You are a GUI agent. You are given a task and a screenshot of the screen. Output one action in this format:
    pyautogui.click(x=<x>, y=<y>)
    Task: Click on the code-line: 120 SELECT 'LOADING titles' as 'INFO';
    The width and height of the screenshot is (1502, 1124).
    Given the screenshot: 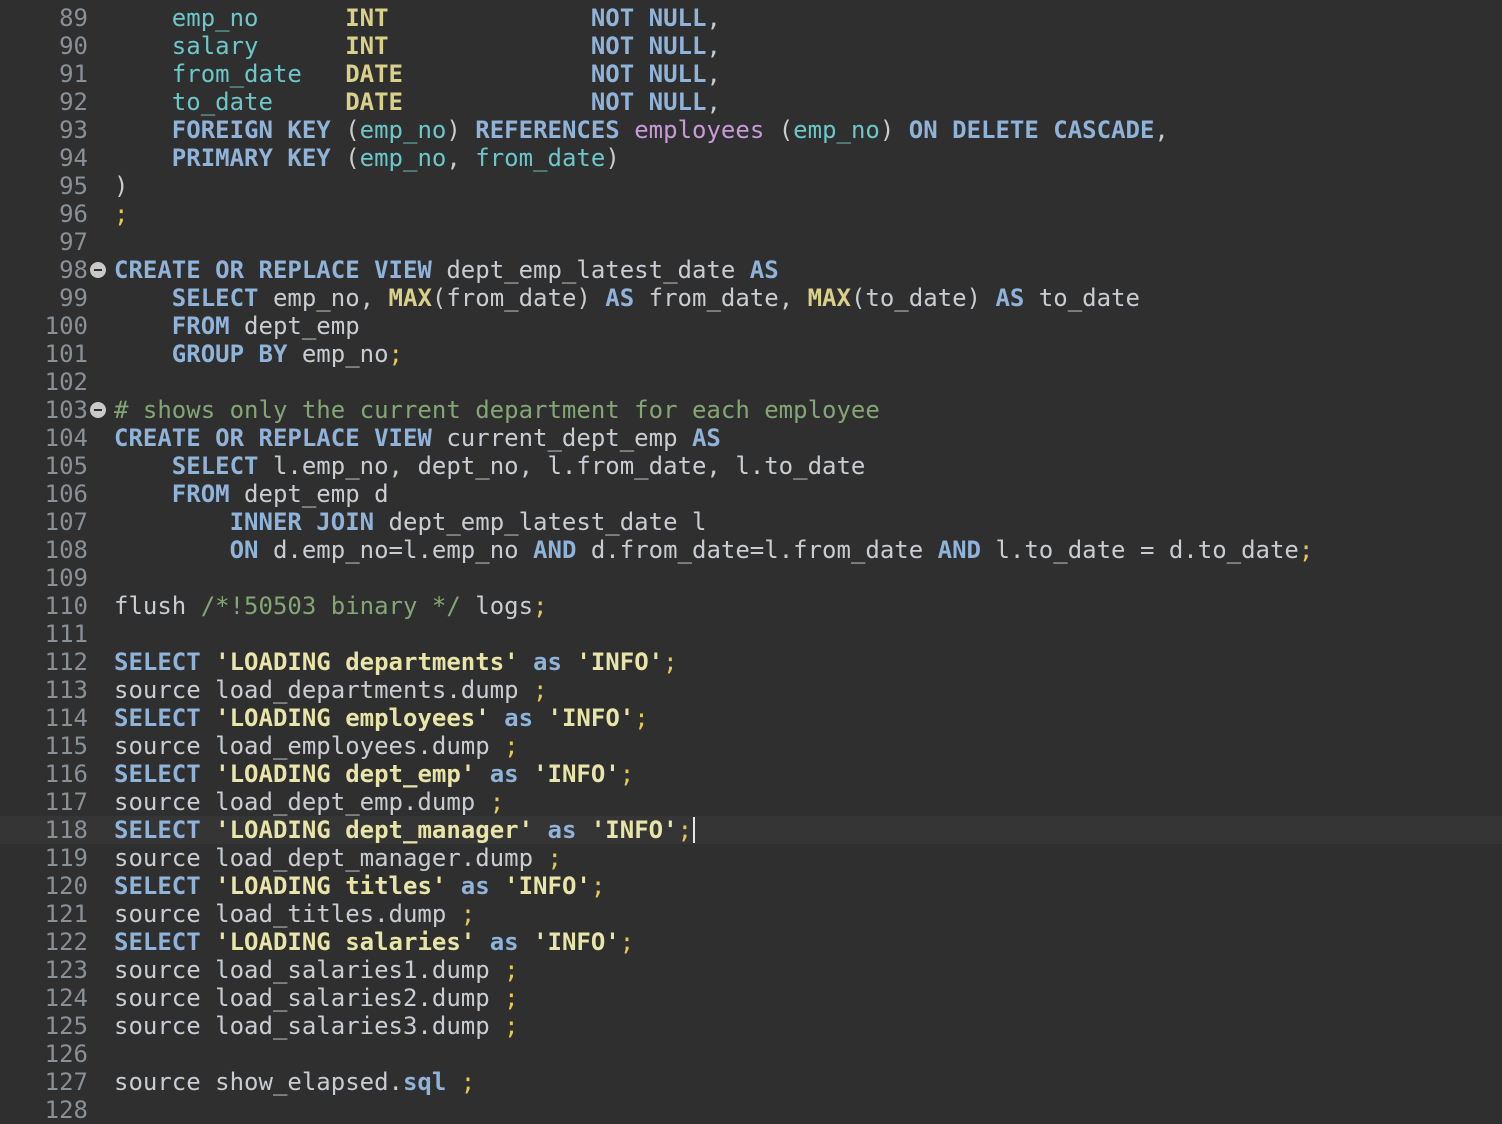 What is the action you would take?
    pyautogui.click(x=751, y=886)
    